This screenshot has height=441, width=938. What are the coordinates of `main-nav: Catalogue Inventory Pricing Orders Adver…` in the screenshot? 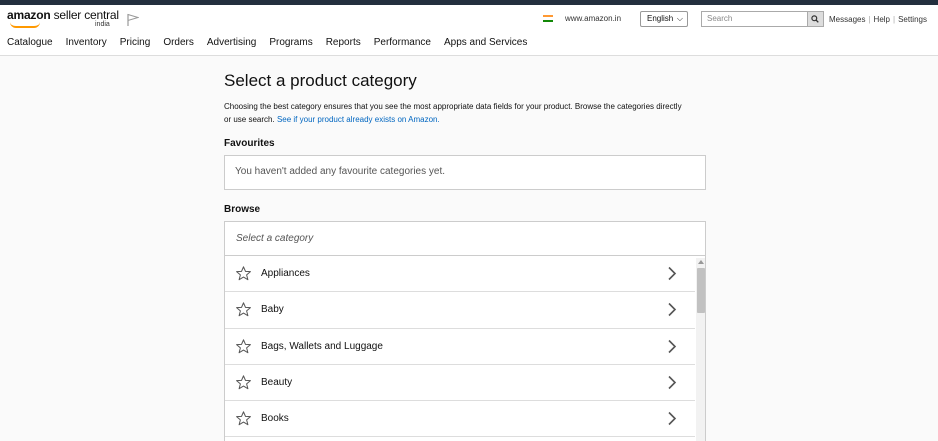 It's located at (267, 45).